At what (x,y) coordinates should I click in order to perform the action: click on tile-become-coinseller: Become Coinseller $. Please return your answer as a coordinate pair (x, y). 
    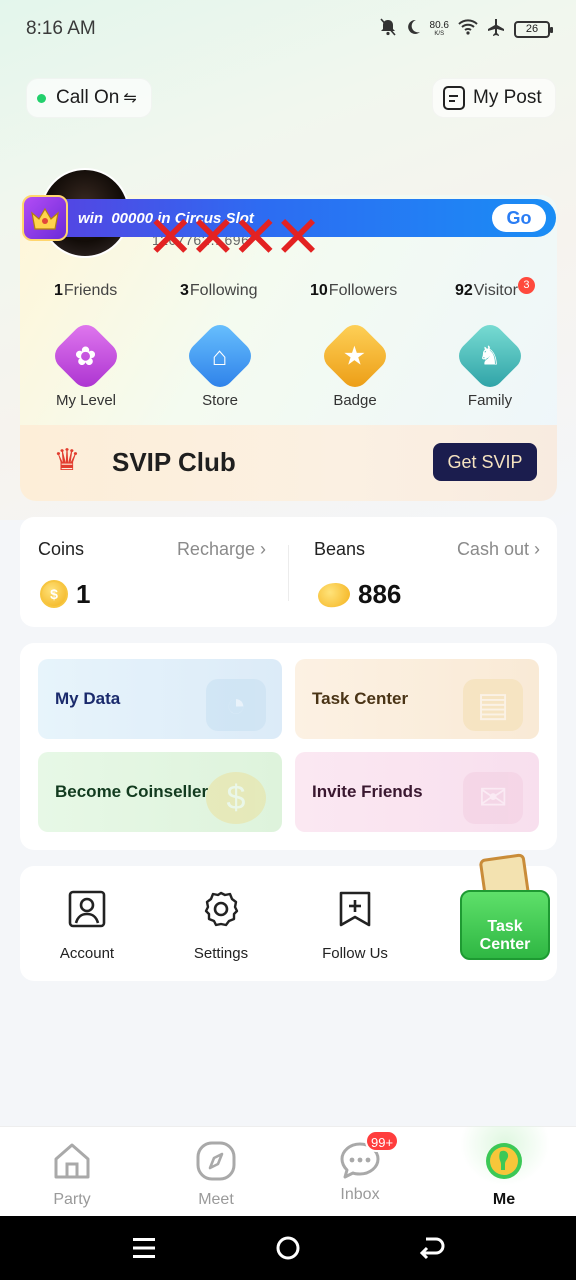
    Looking at the image, I should click on (160, 792).